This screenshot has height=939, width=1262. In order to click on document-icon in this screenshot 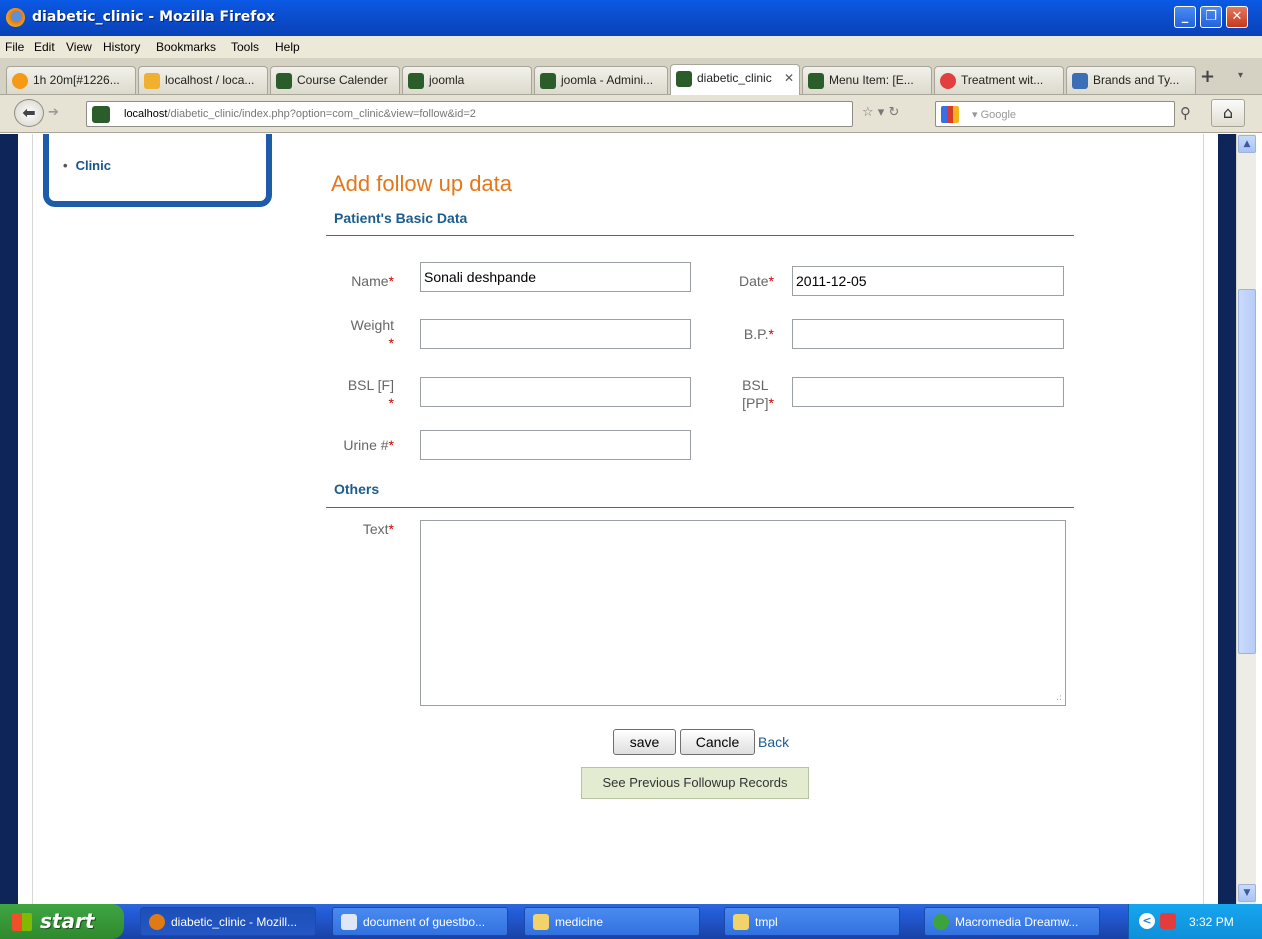, I will do `click(349, 922)`.